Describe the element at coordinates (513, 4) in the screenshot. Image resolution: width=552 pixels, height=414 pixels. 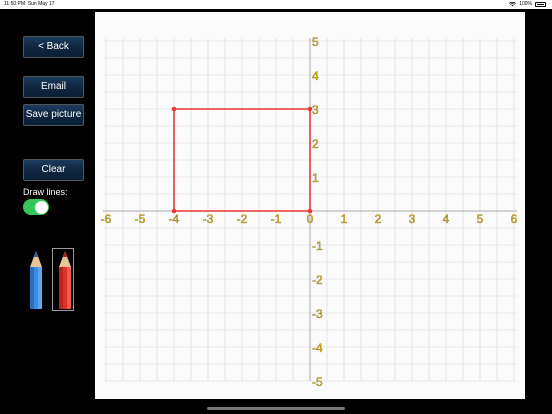
I see `wifi-icon` at that location.